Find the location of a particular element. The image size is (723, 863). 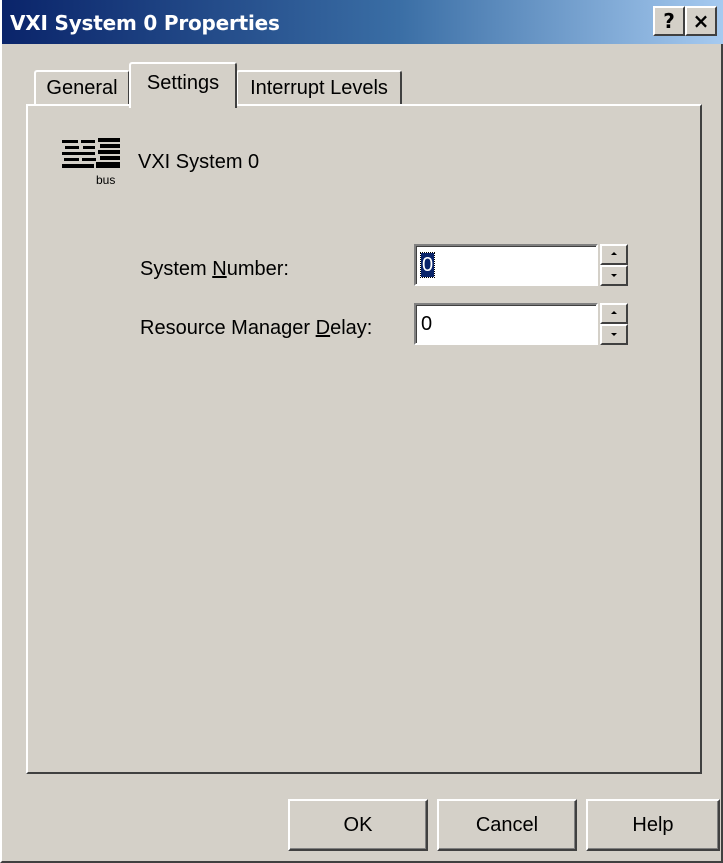

tab-interrupt-levels: Interrupt Levels is located at coordinates (319, 88).